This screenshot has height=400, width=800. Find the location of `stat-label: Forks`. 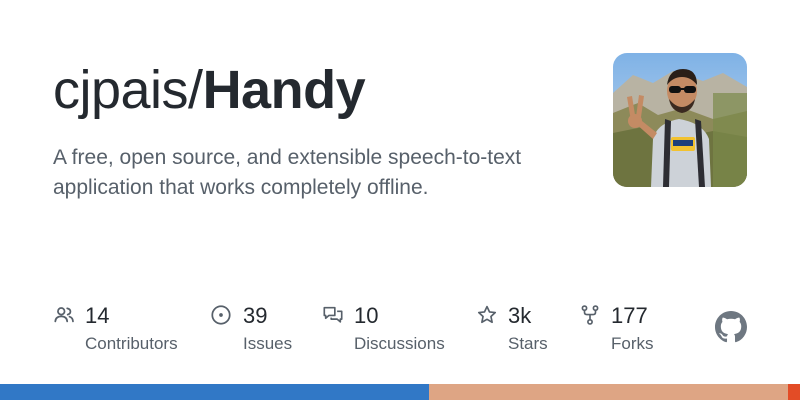

stat-label: Forks is located at coordinates (632, 343).